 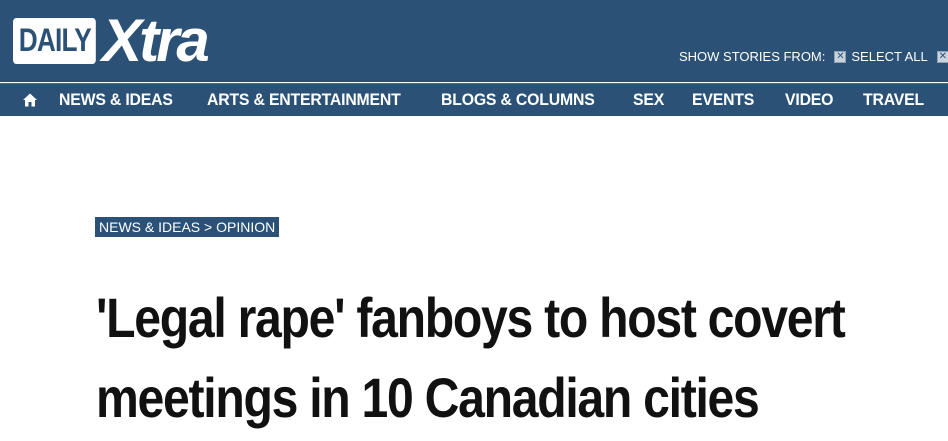 I want to click on nav-item-video: VIDEO, so click(x=809, y=100).